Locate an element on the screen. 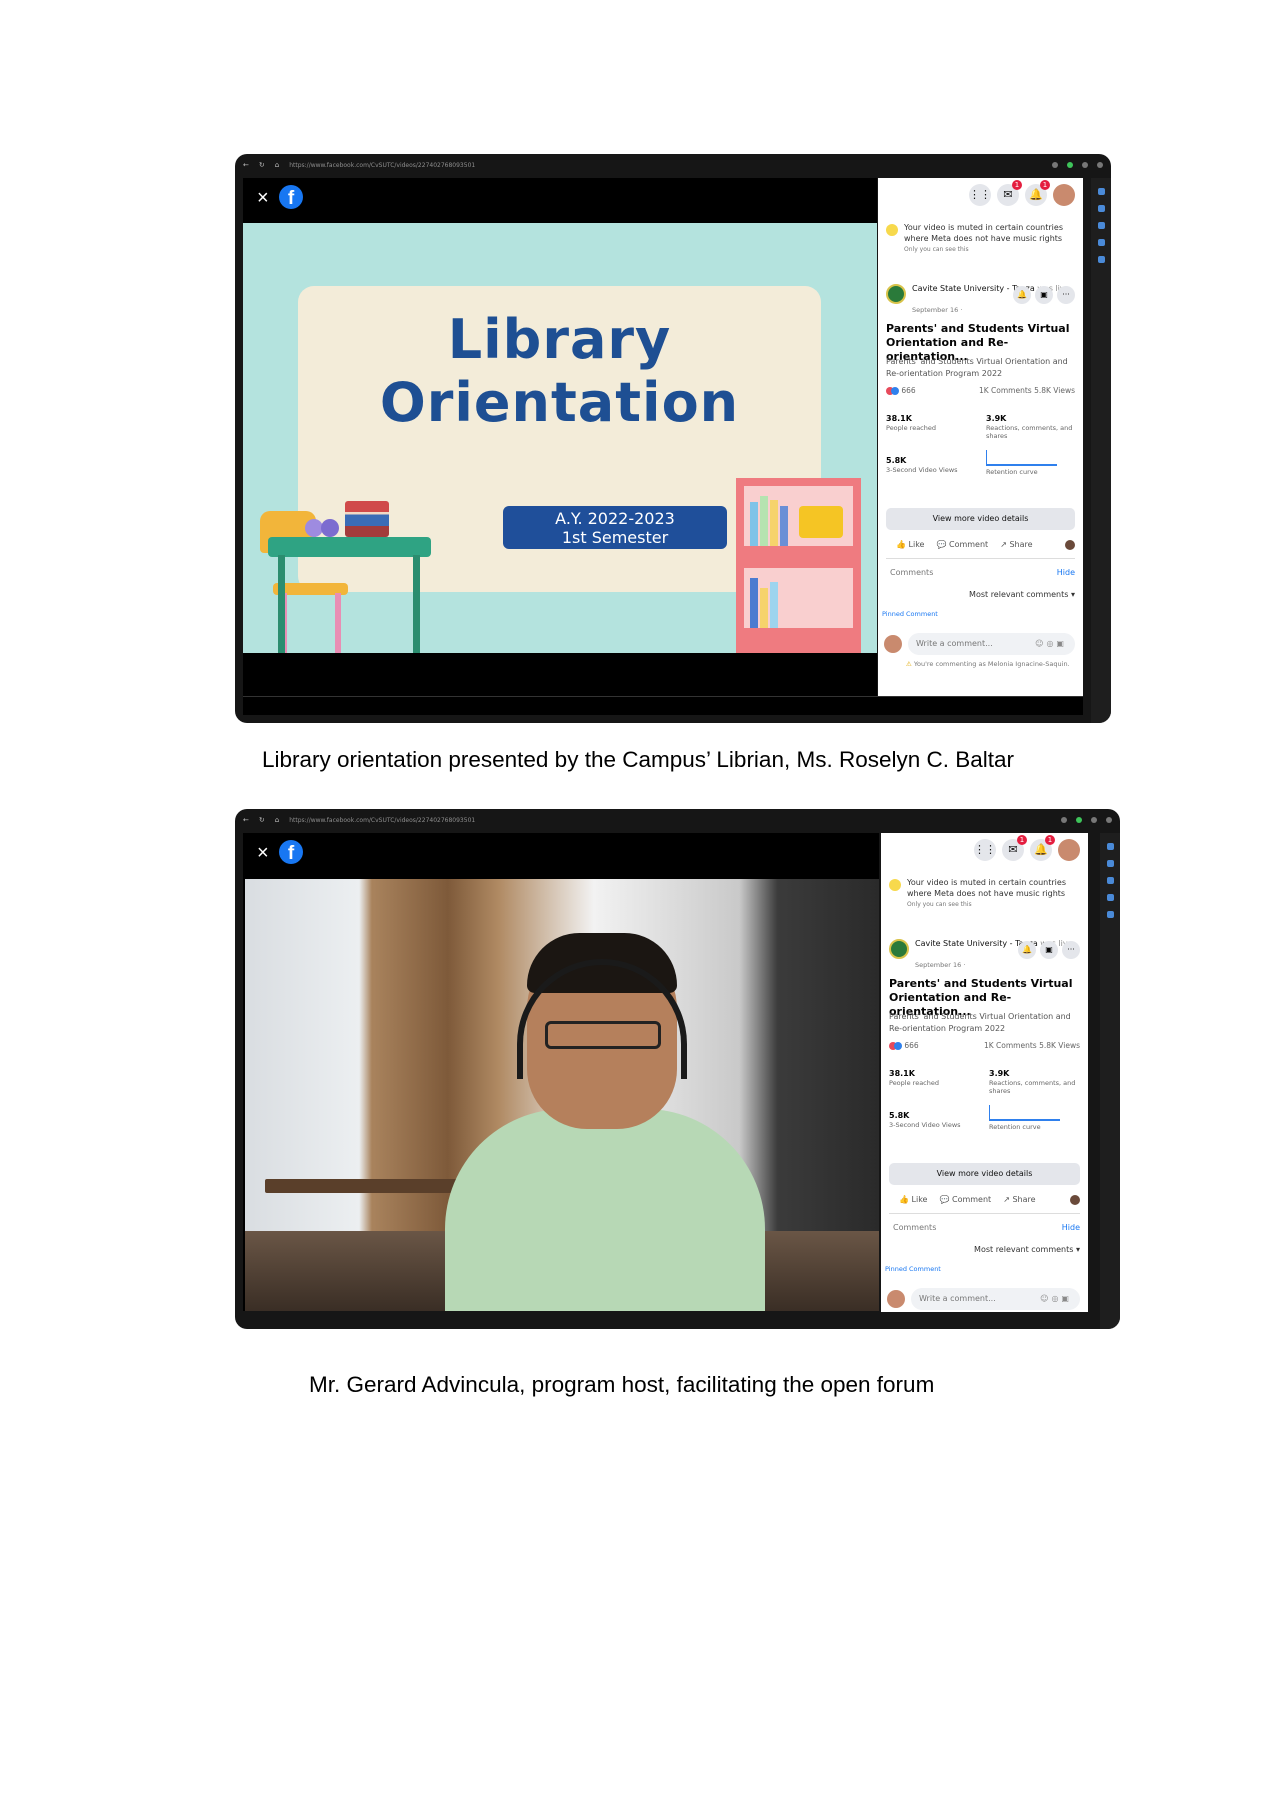  retention-curve is located at coordinates (1024, 1113).